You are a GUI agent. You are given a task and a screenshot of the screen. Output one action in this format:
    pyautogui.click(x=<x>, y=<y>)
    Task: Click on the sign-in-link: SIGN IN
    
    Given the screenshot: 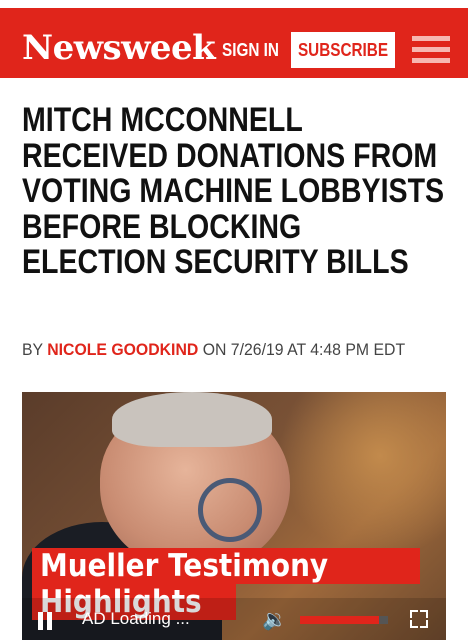 What is the action you would take?
    pyautogui.click(x=250, y=50)
    